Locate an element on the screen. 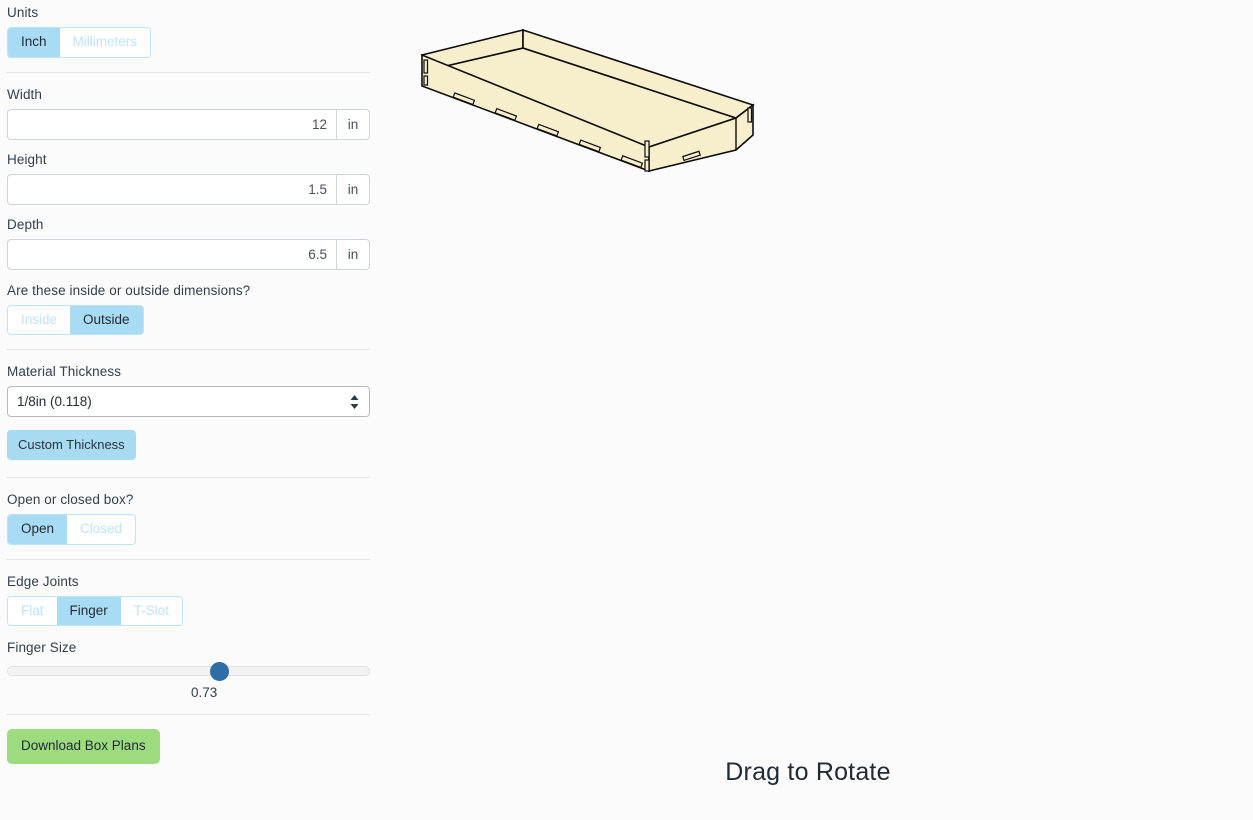 The image size is (1253, 820). download-box-plans-button: Download Box Plans is located at coordinates (83, 746).